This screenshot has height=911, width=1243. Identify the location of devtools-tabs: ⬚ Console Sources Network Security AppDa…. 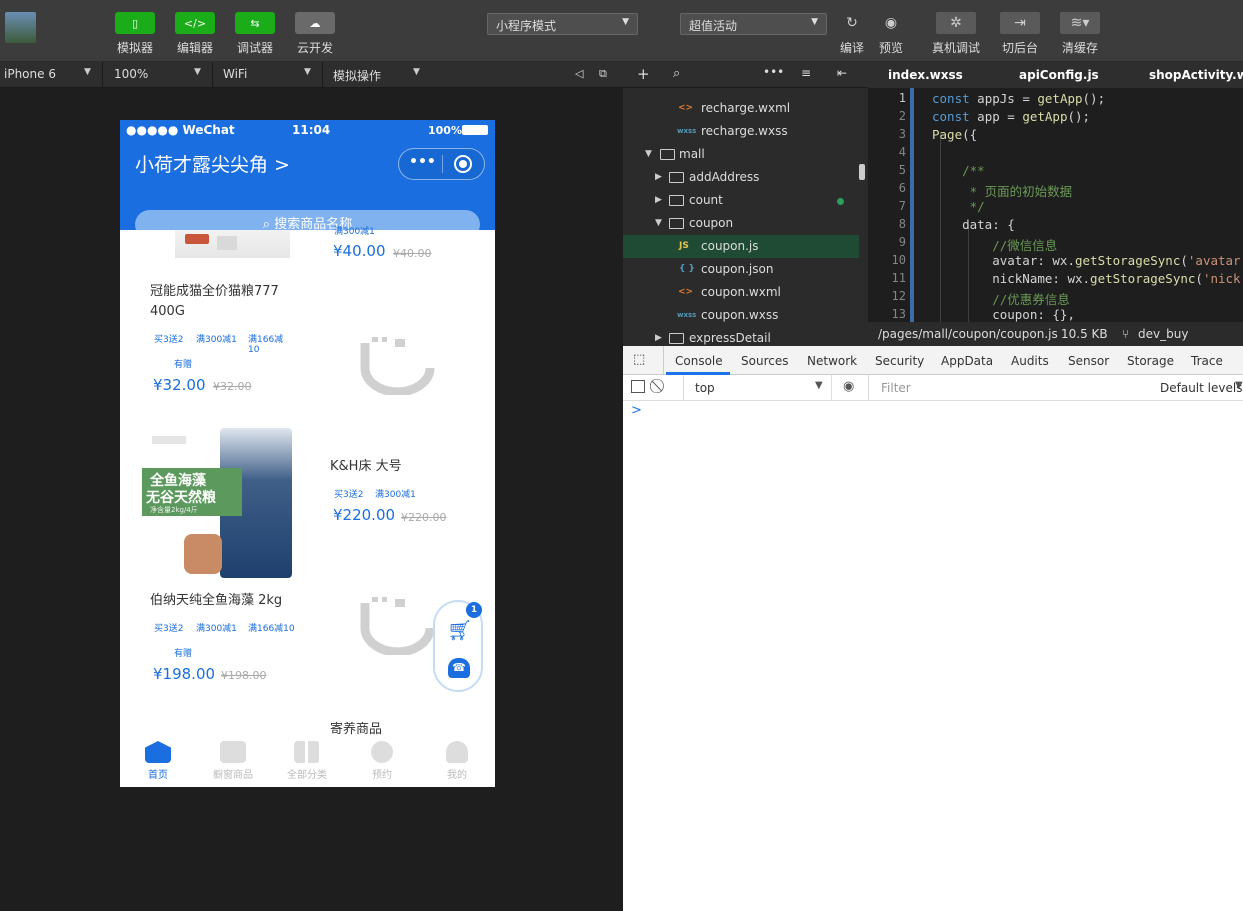
(933, 360).